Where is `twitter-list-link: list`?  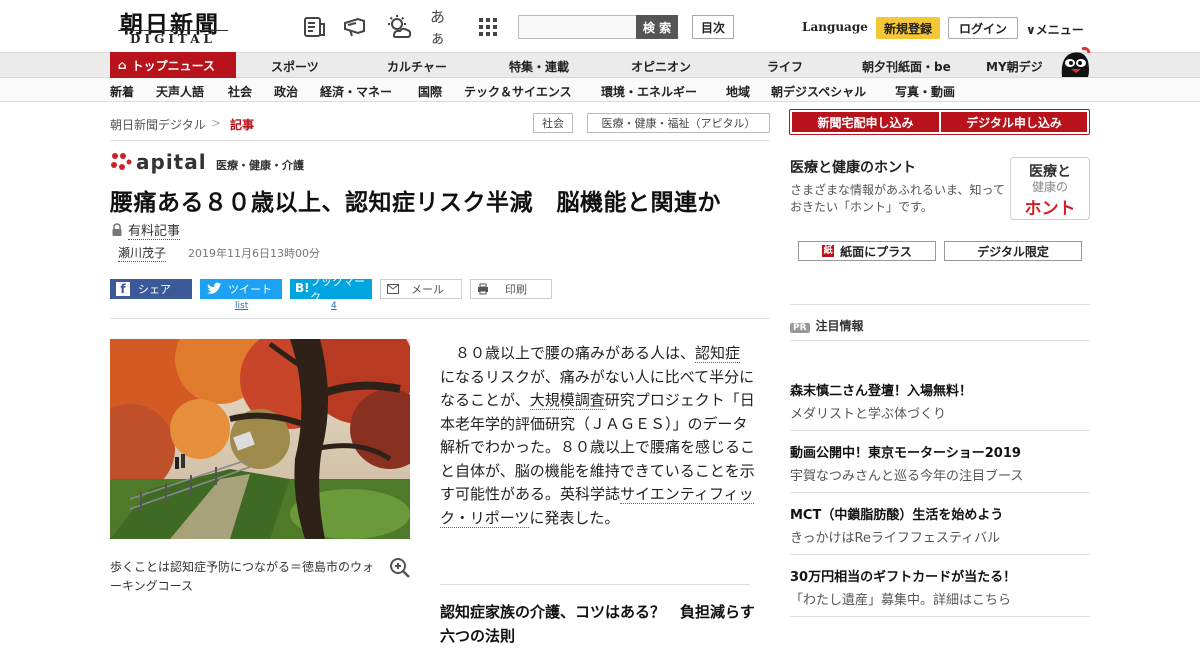
twitter-list-link: list is located at coordinates (241, 306).